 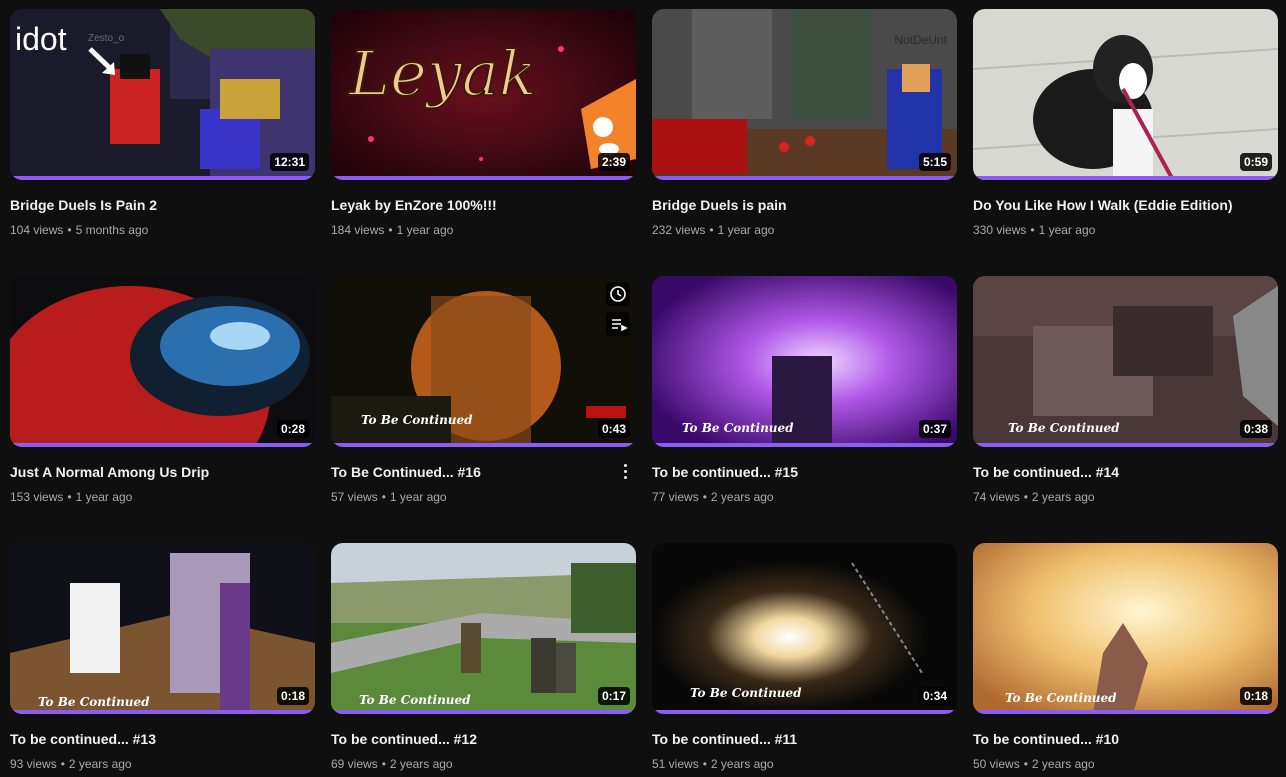 What do you see at coordinates (33, 764) in the screenshot?
I see `view-count: 93 views` at bounding box center [33, 764].